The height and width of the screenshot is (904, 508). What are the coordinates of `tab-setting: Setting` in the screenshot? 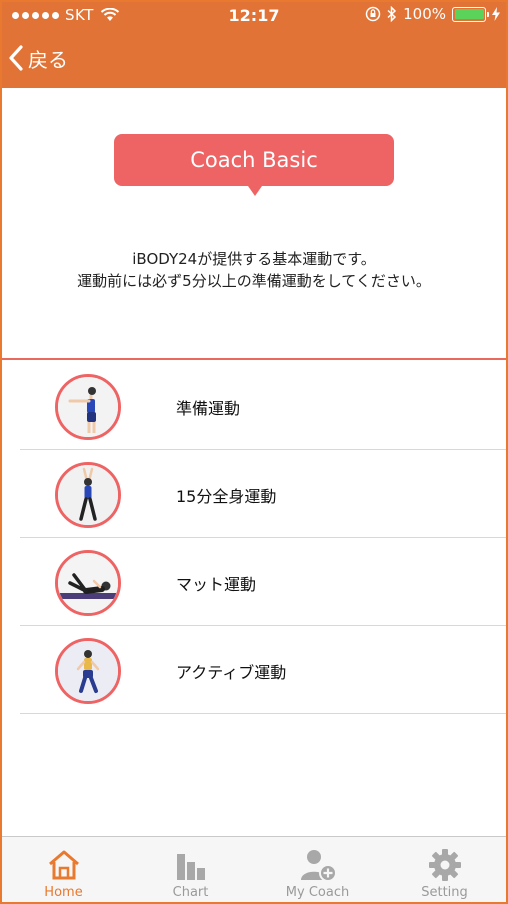 It's located at (444, 870).